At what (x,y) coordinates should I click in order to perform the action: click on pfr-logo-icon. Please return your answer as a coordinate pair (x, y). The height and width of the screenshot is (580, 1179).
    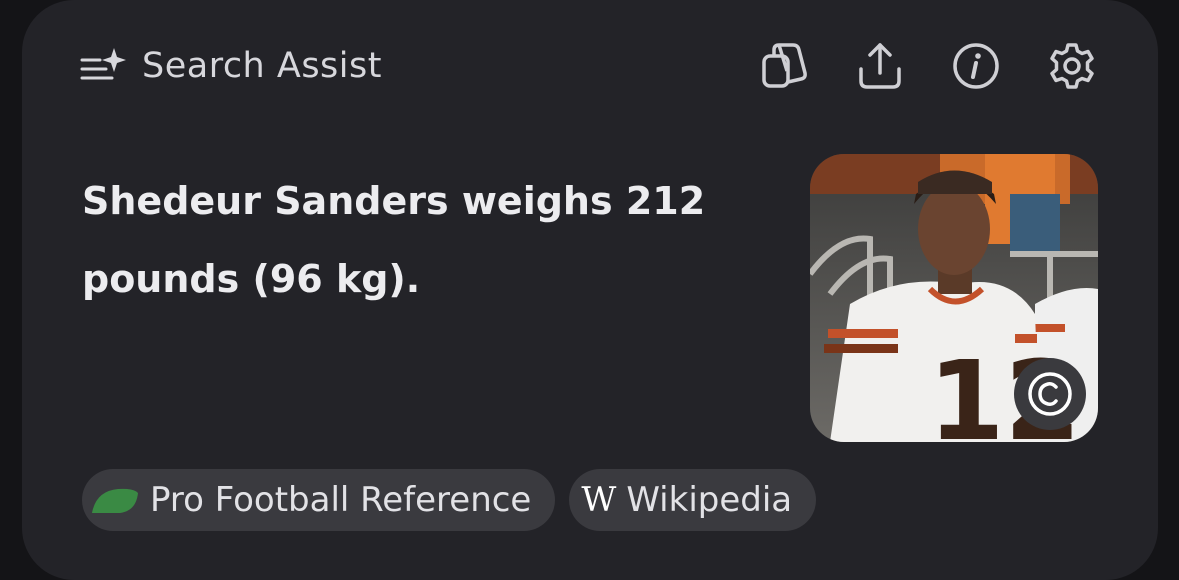
    Looking at the image, I should click on (115, 500).